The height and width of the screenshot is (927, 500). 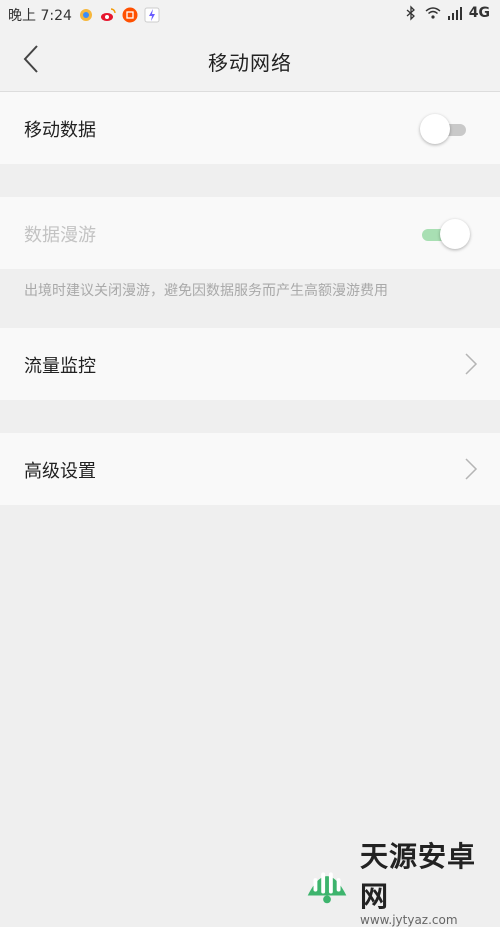 I want to click on watermark-text: 天源安卓网 www.jytyaz.com, so click(x=430, y=881).